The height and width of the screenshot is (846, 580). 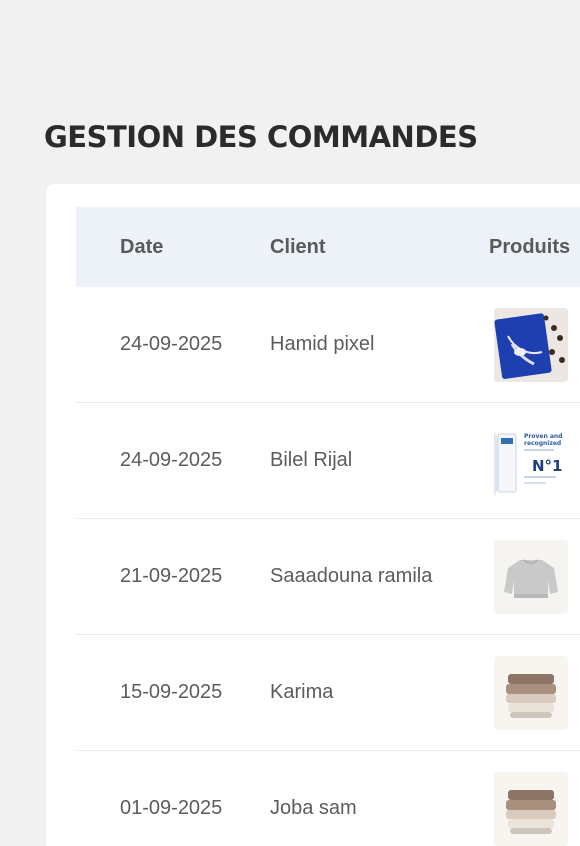 What do you see at coordinates (322, 344) in the screenshot?
I see `order-client: Hamid pixel` at bounding box center [322, 344].